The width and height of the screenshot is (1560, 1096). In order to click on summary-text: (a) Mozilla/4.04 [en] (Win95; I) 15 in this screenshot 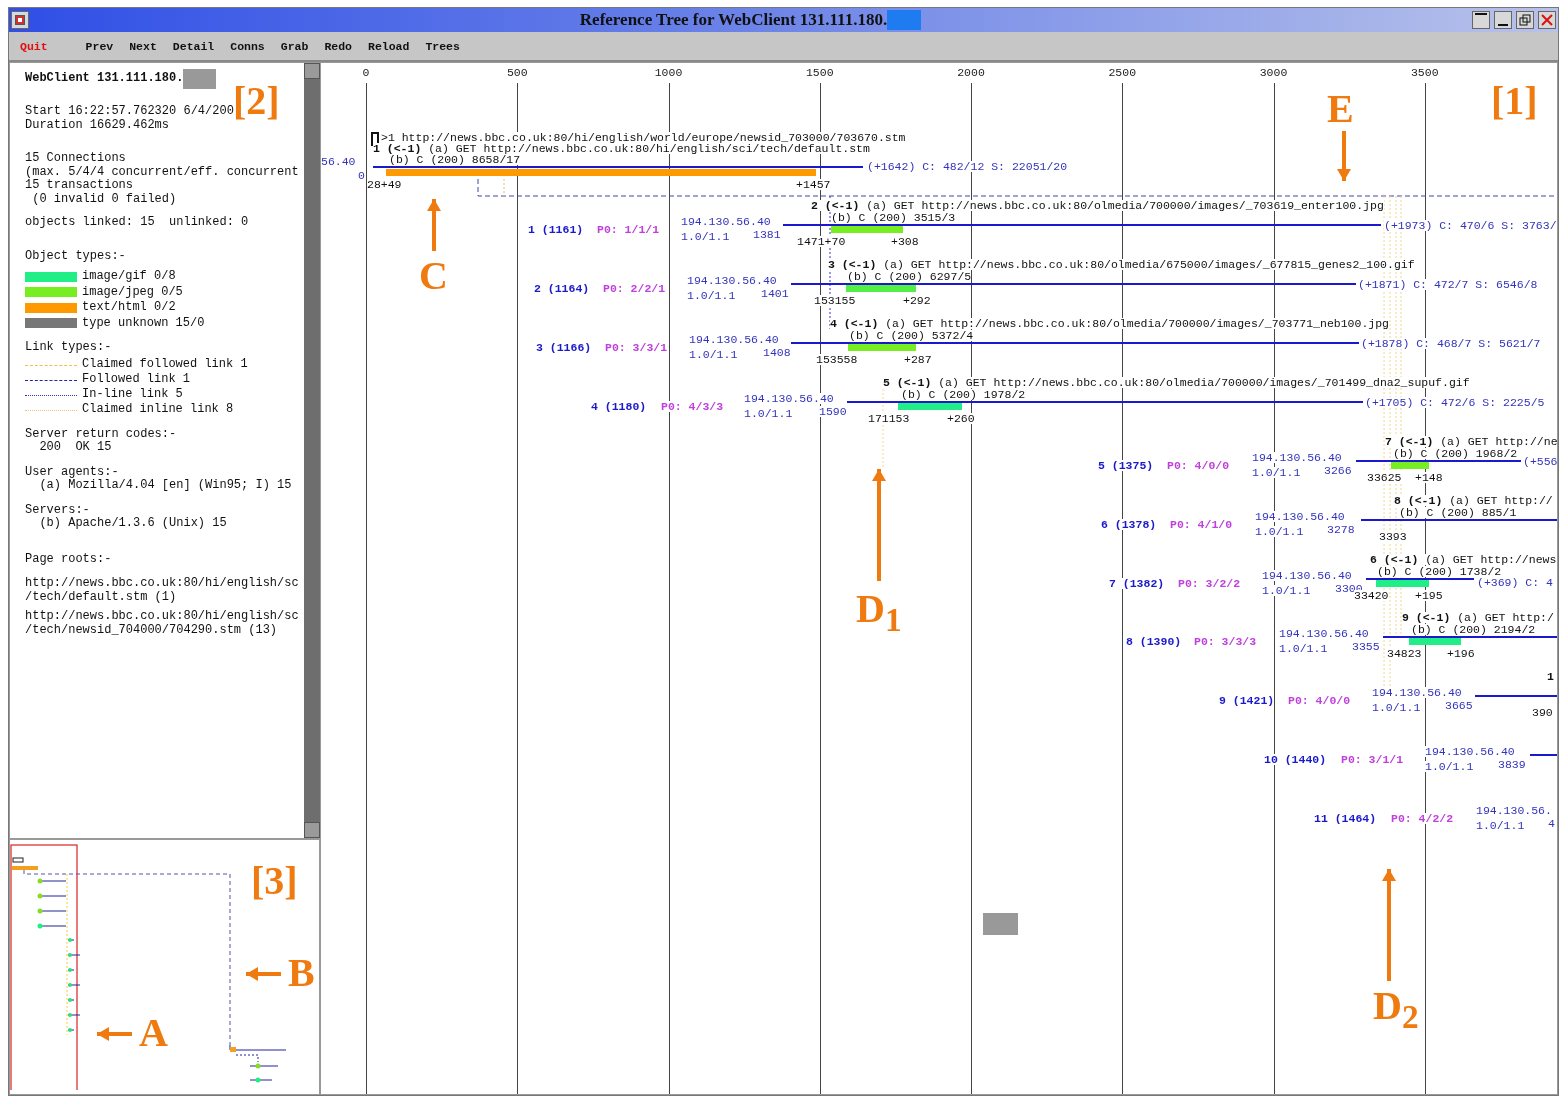, I will do `click(165, 486)`.